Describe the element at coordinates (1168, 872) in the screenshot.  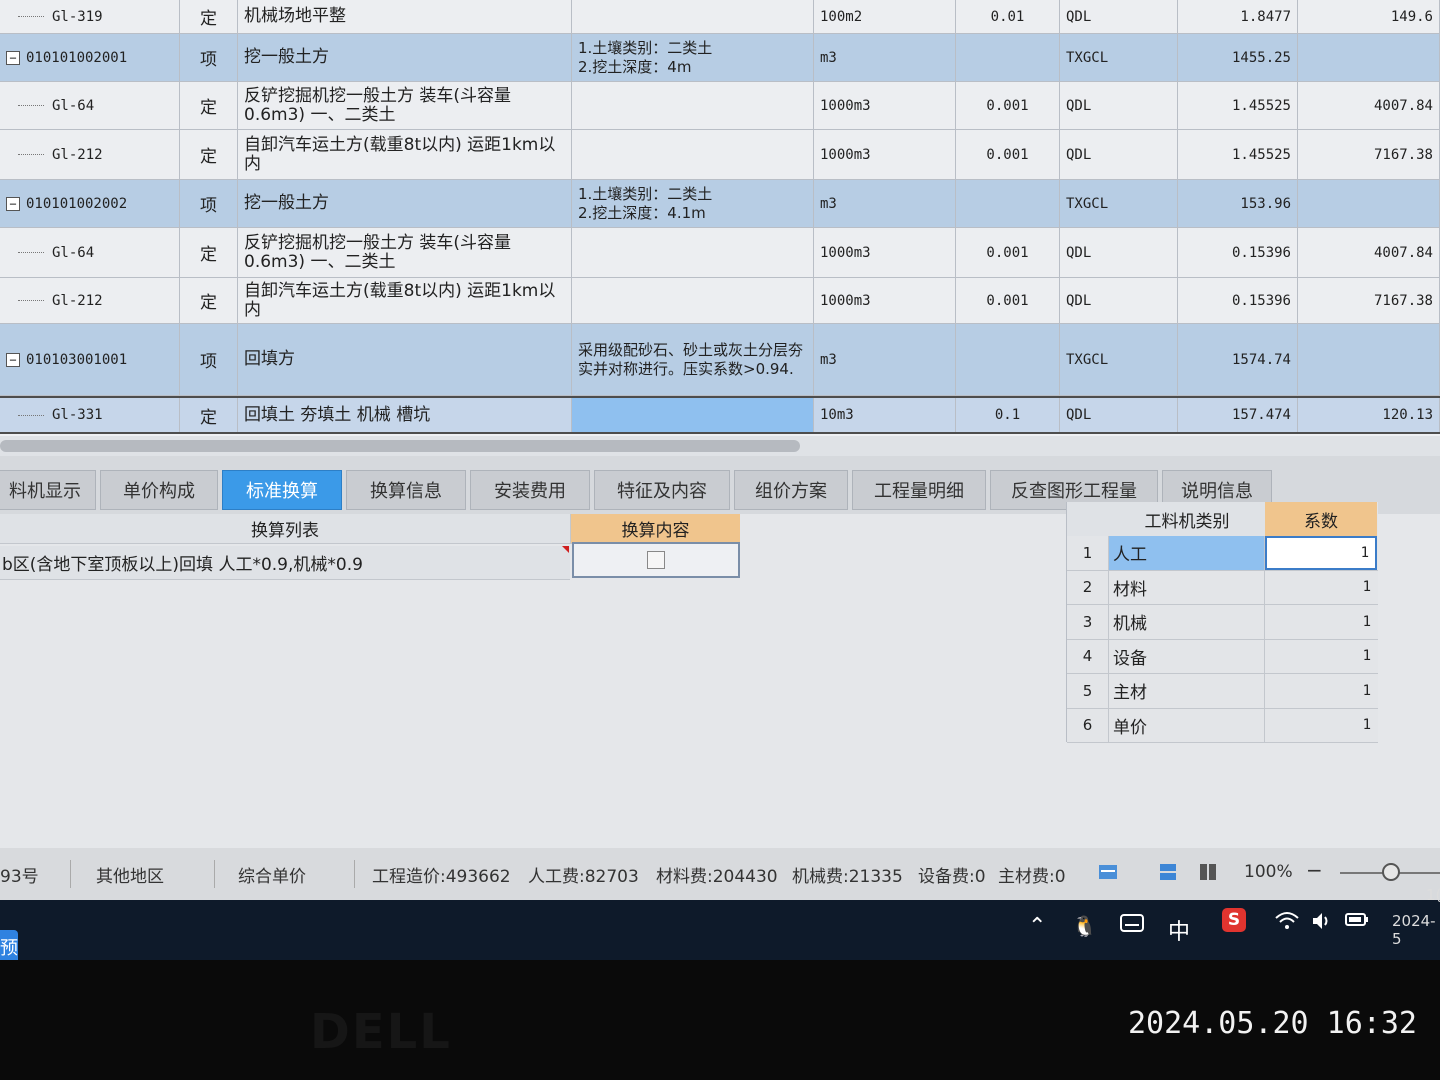
I see `stacked-view-icon` at that location.